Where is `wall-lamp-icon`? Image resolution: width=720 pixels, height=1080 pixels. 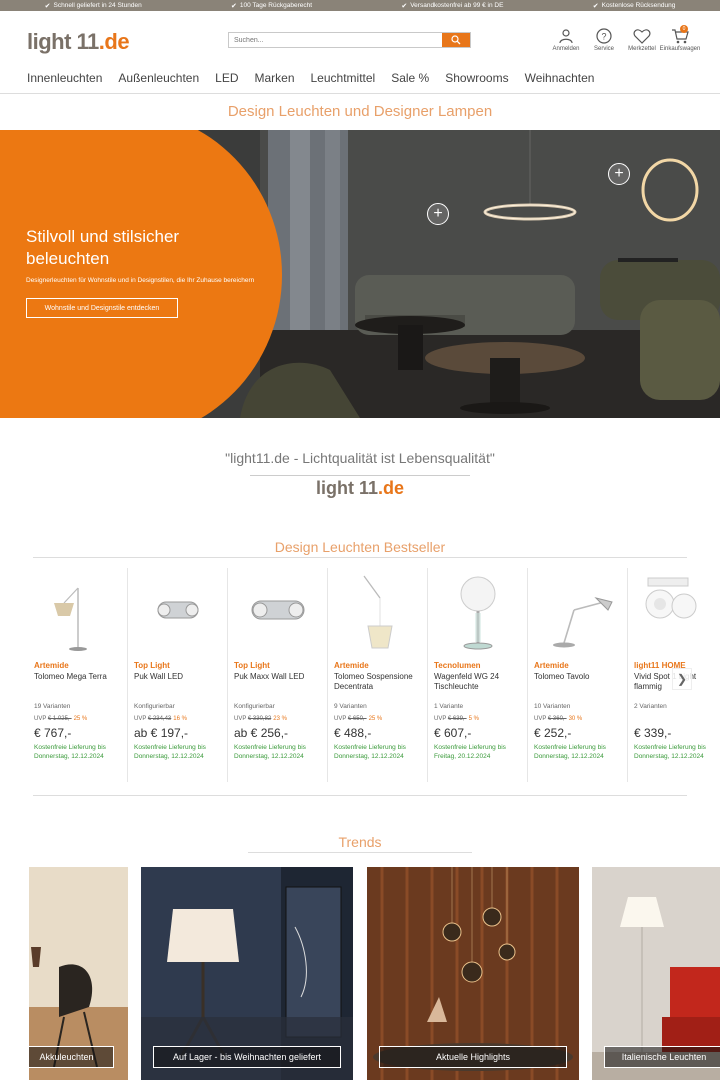 wall-lamp-icon is located at coordinates (278, 610).